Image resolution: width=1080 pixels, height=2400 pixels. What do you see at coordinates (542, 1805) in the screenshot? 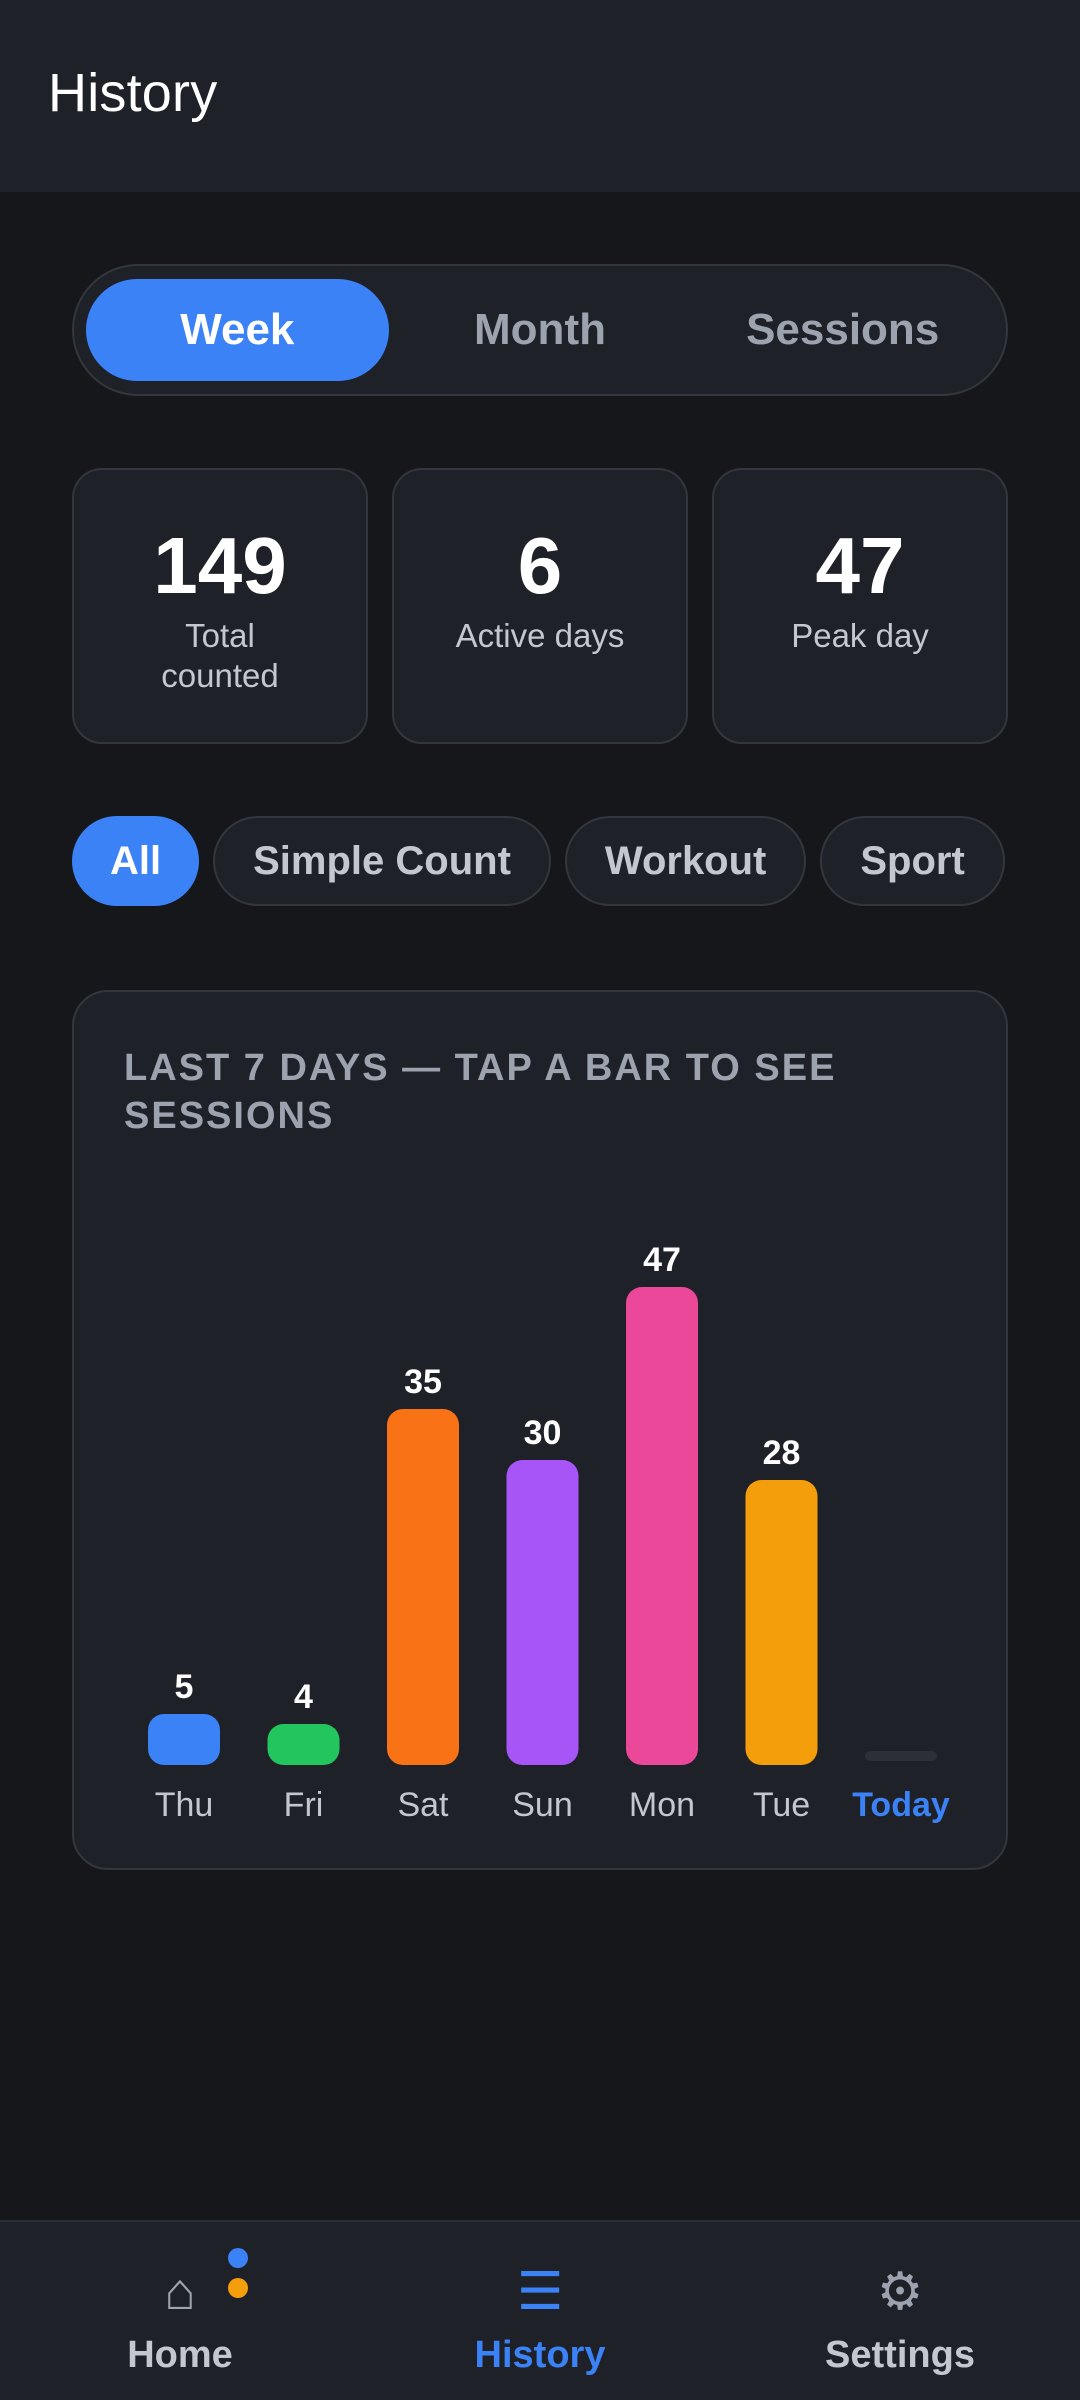
I see `x-tick-label: Sun` at bounding box center [542, 1805].